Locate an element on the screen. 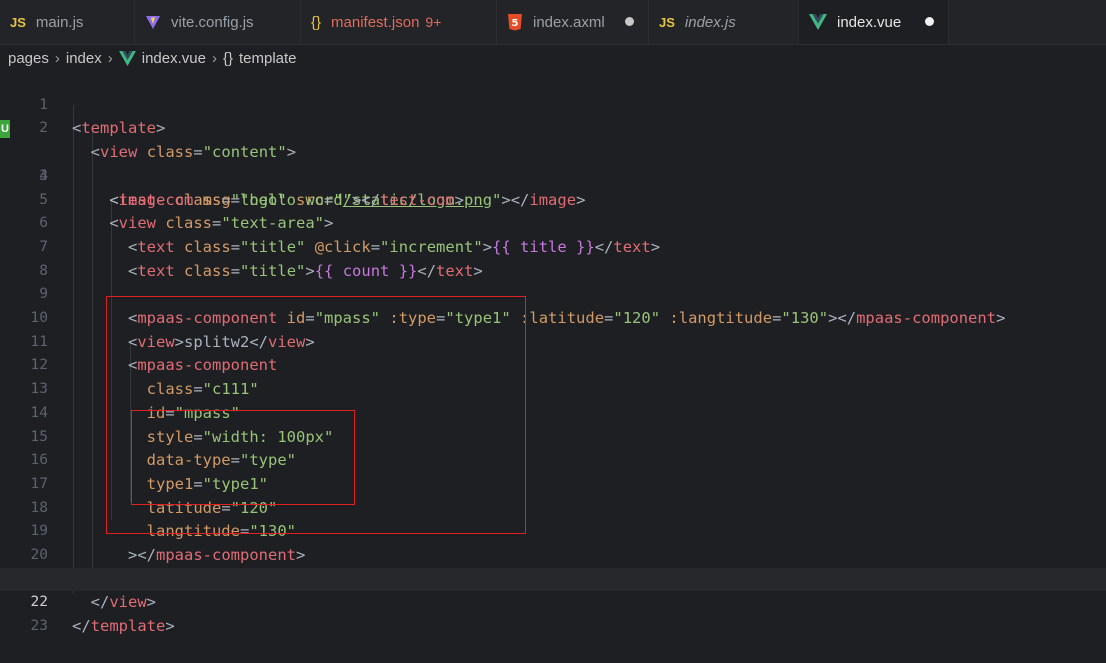 The width and height of the screenshot is (1106, 663). code-line: 1 <template> is located at coordinates (553, 104).